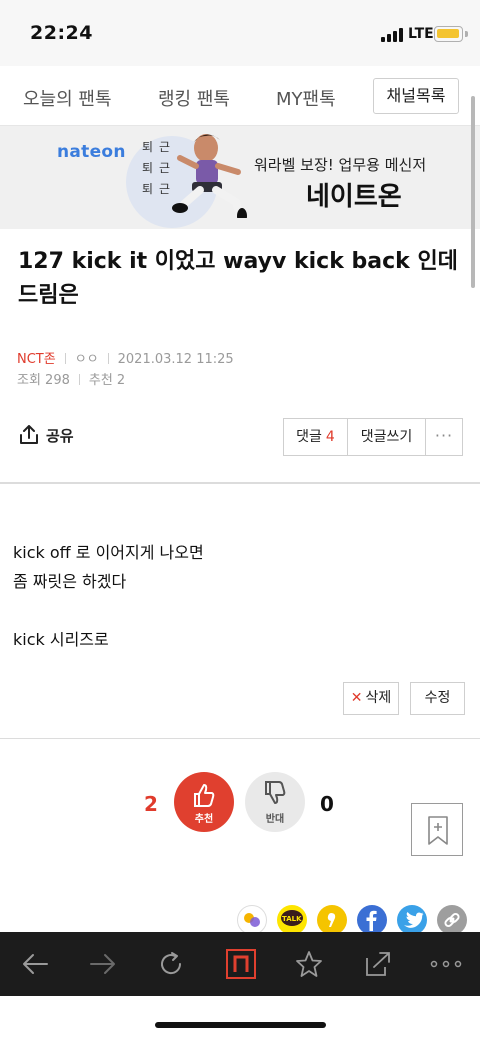 The image size is (480, 1039). What do you see at coordinates (421, 34) in the screenshot?
I see `network-type: LTE` at bounding box center [421, 34].